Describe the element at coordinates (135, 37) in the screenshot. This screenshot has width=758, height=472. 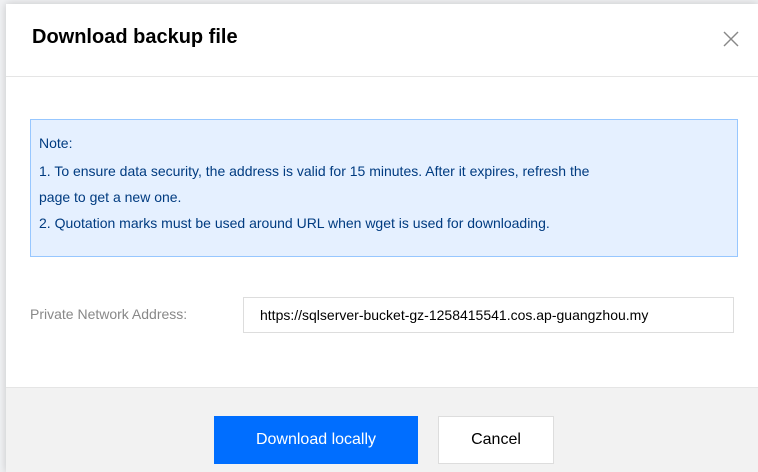
I see `dialog-title: Download backup file` at that location.